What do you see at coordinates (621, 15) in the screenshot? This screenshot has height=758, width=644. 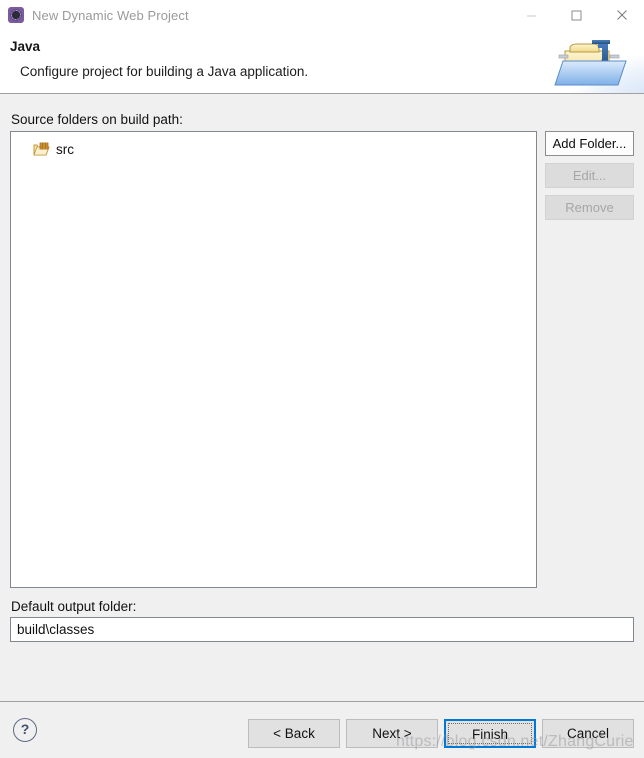 I see `close-icon` at bounding box center [621, 15].